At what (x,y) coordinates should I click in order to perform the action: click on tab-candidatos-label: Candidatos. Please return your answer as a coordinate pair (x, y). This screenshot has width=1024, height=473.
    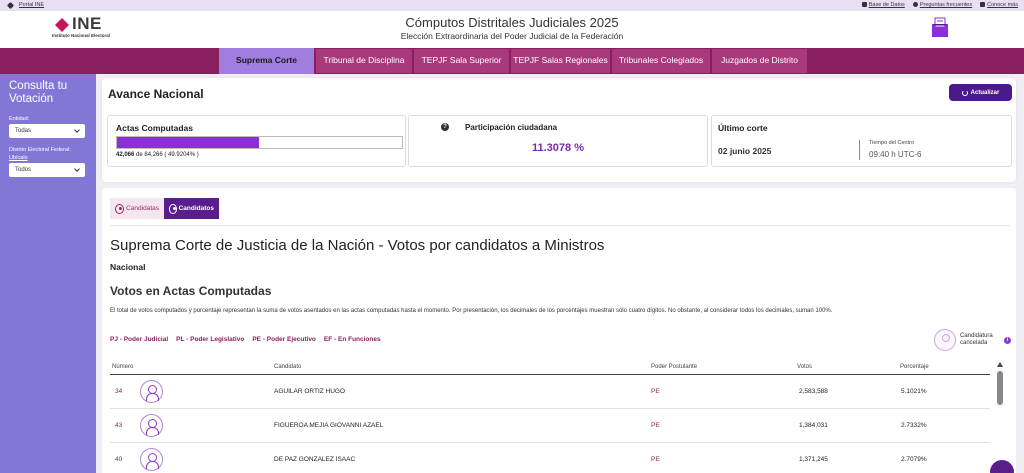
    Looking at the image, I should click on (196, 208).